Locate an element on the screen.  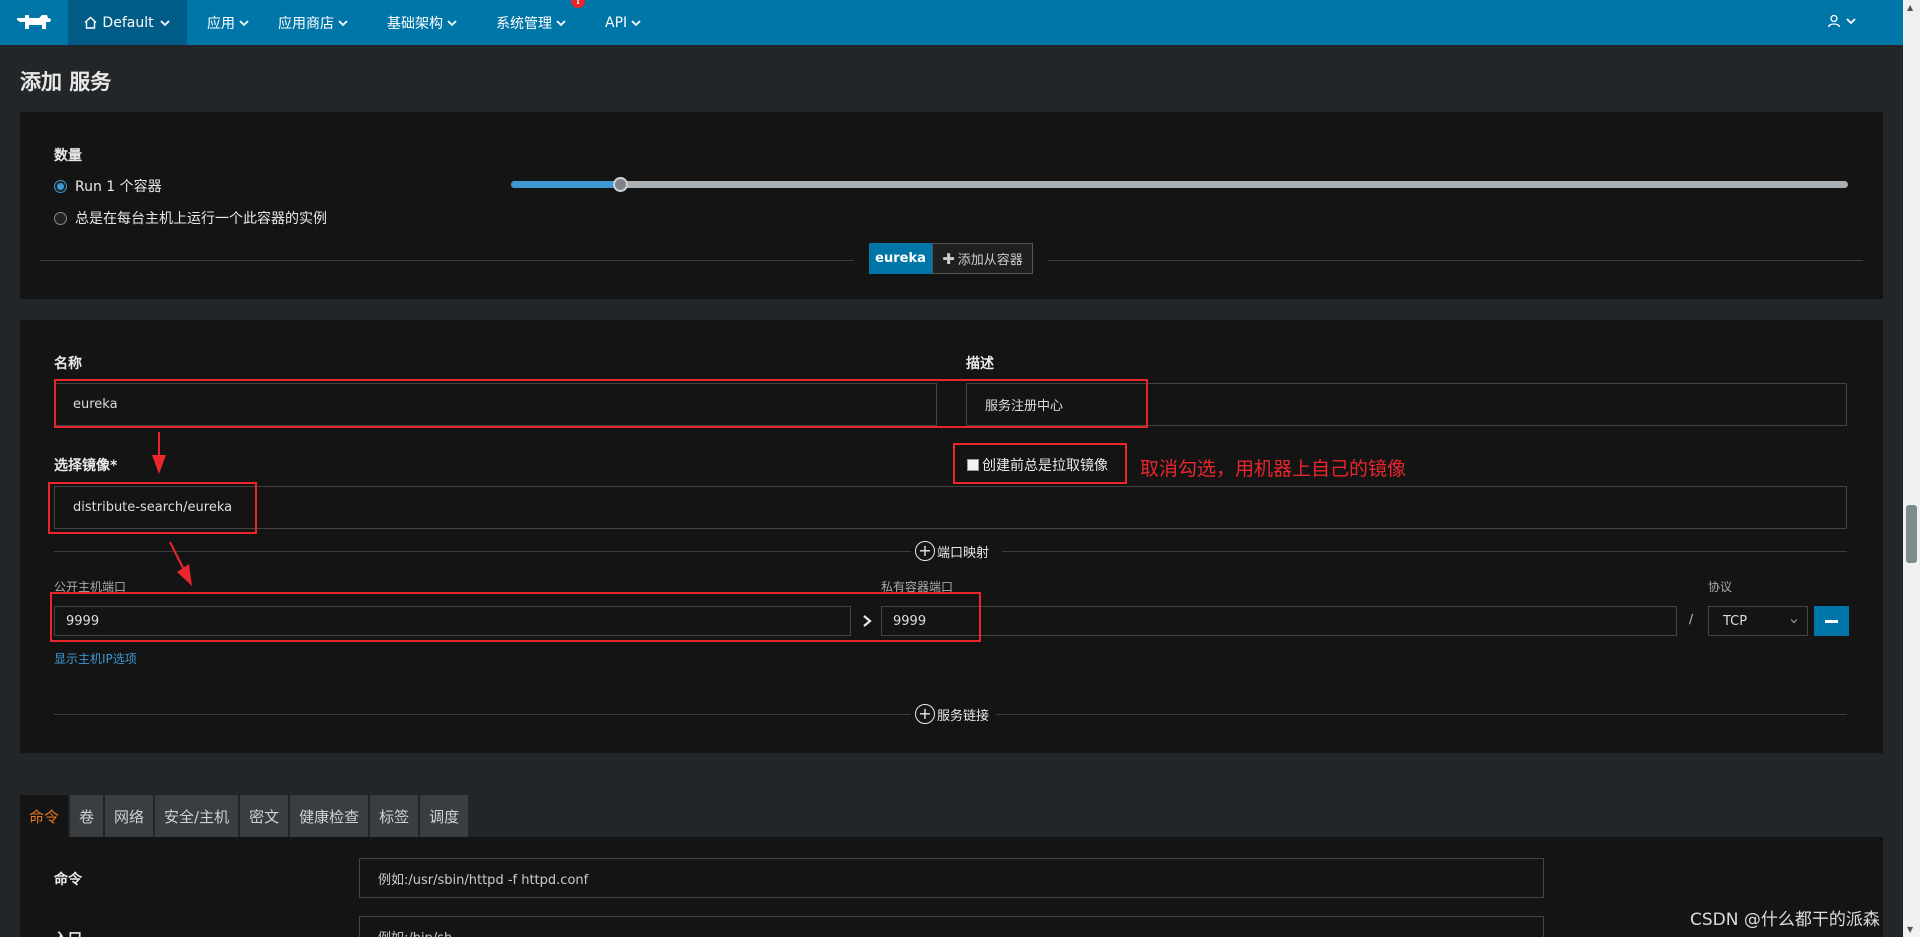
tab-network: 网络 is located at coordinates (129, 816).